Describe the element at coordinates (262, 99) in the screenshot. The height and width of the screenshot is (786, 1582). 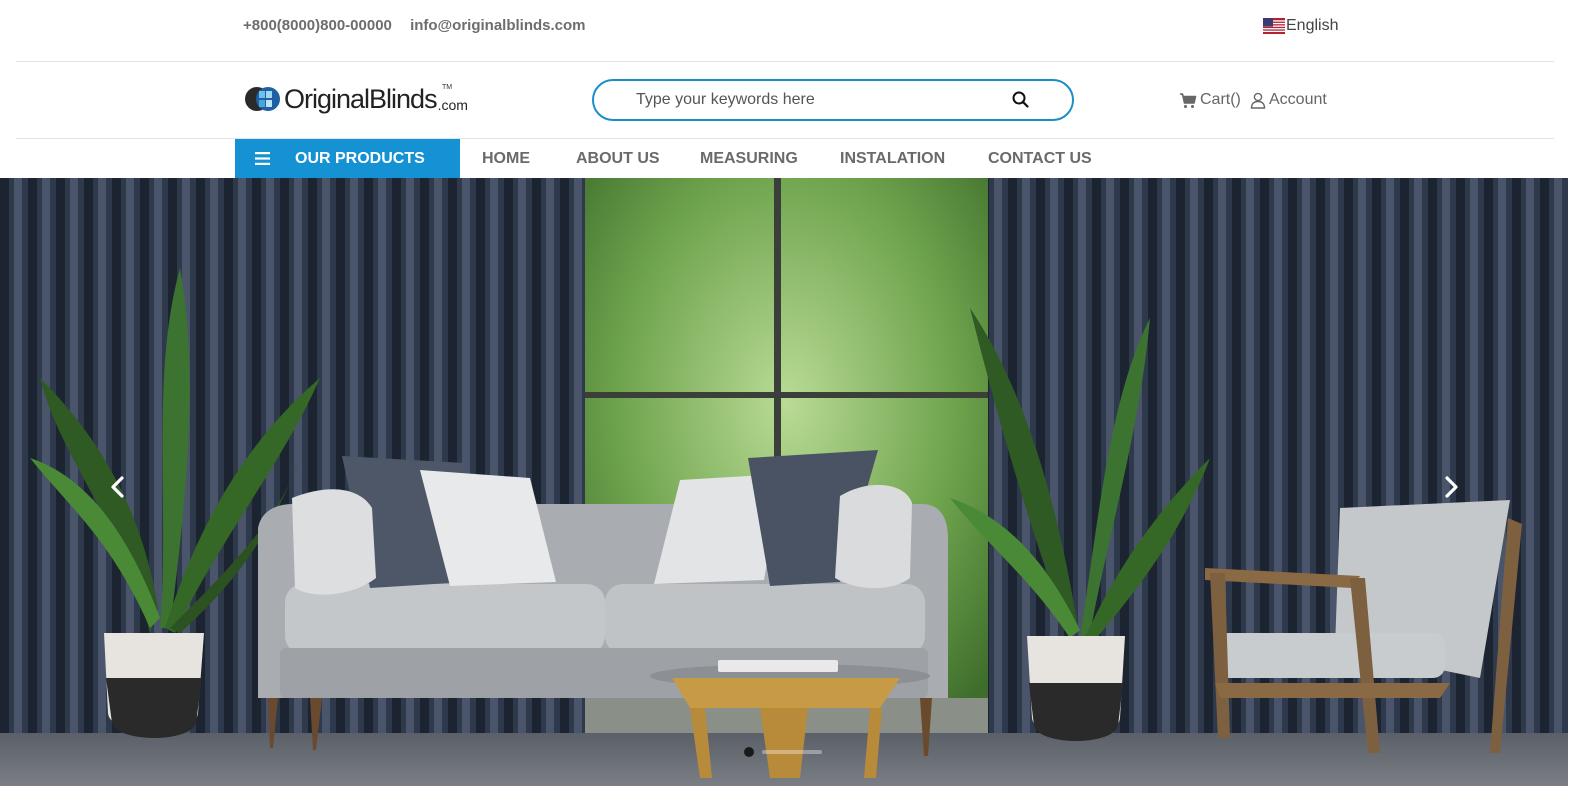
I see `logo-mark-icon` at that location.